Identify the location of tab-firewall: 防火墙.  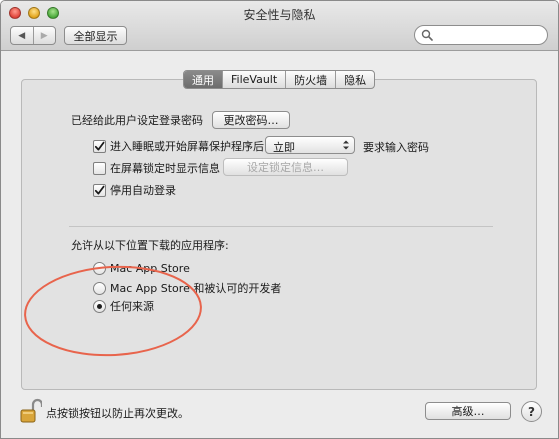
(310, 79).